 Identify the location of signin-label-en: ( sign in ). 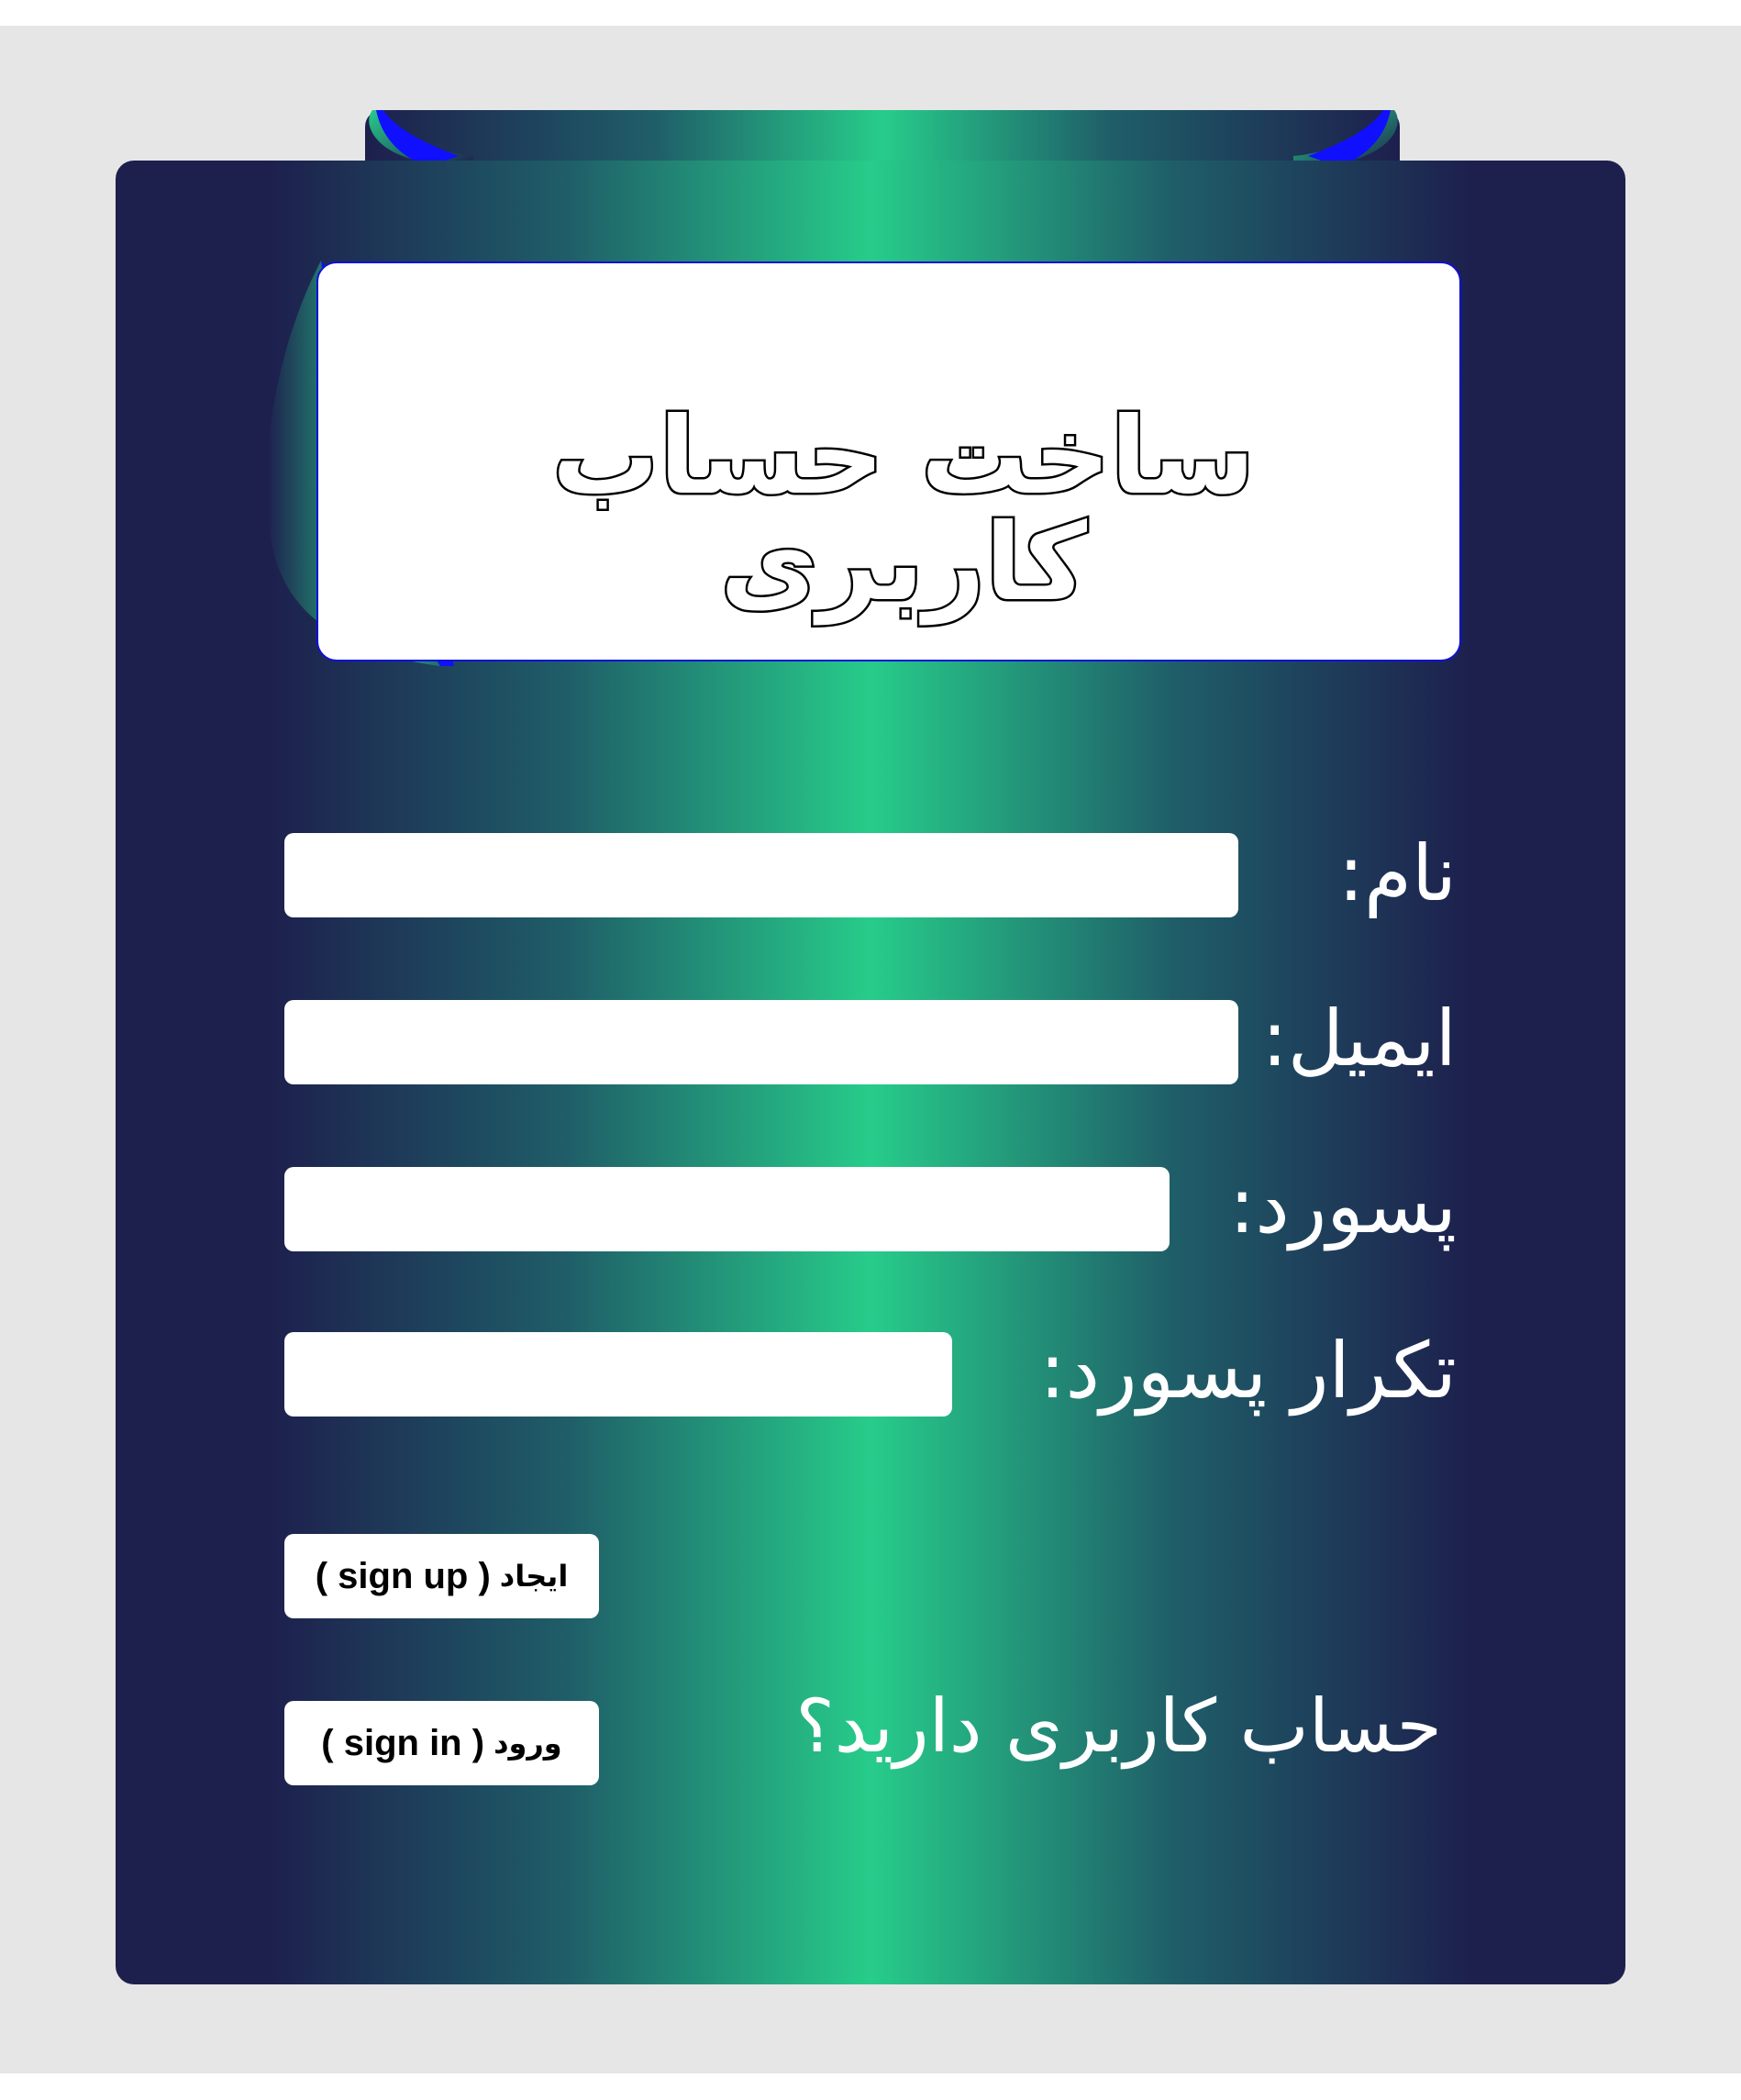
(403, 1743).